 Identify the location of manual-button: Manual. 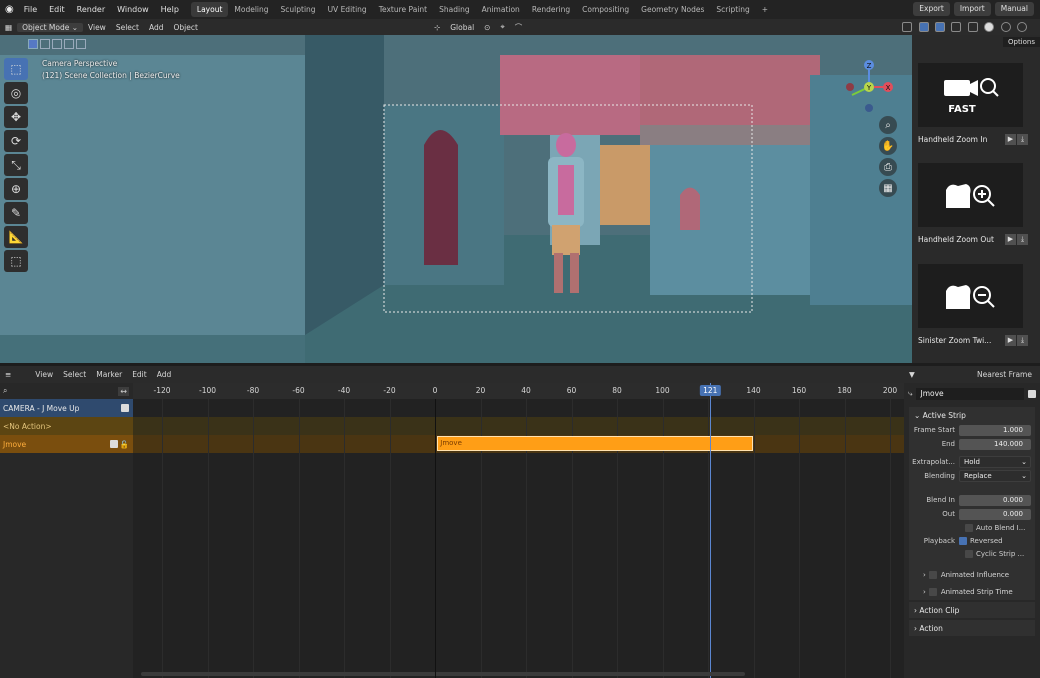
(1014, 9).